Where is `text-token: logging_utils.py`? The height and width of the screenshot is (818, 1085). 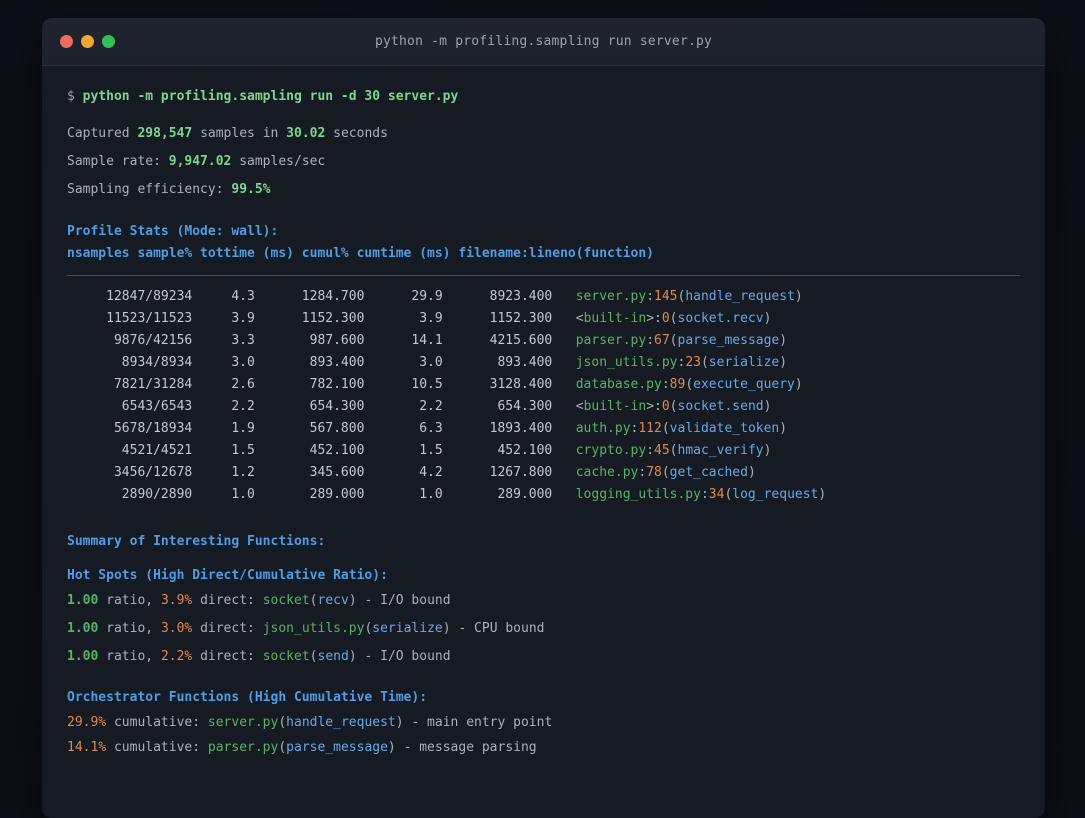
text-token: logging_utils.py is located at coordinates (638, 494).